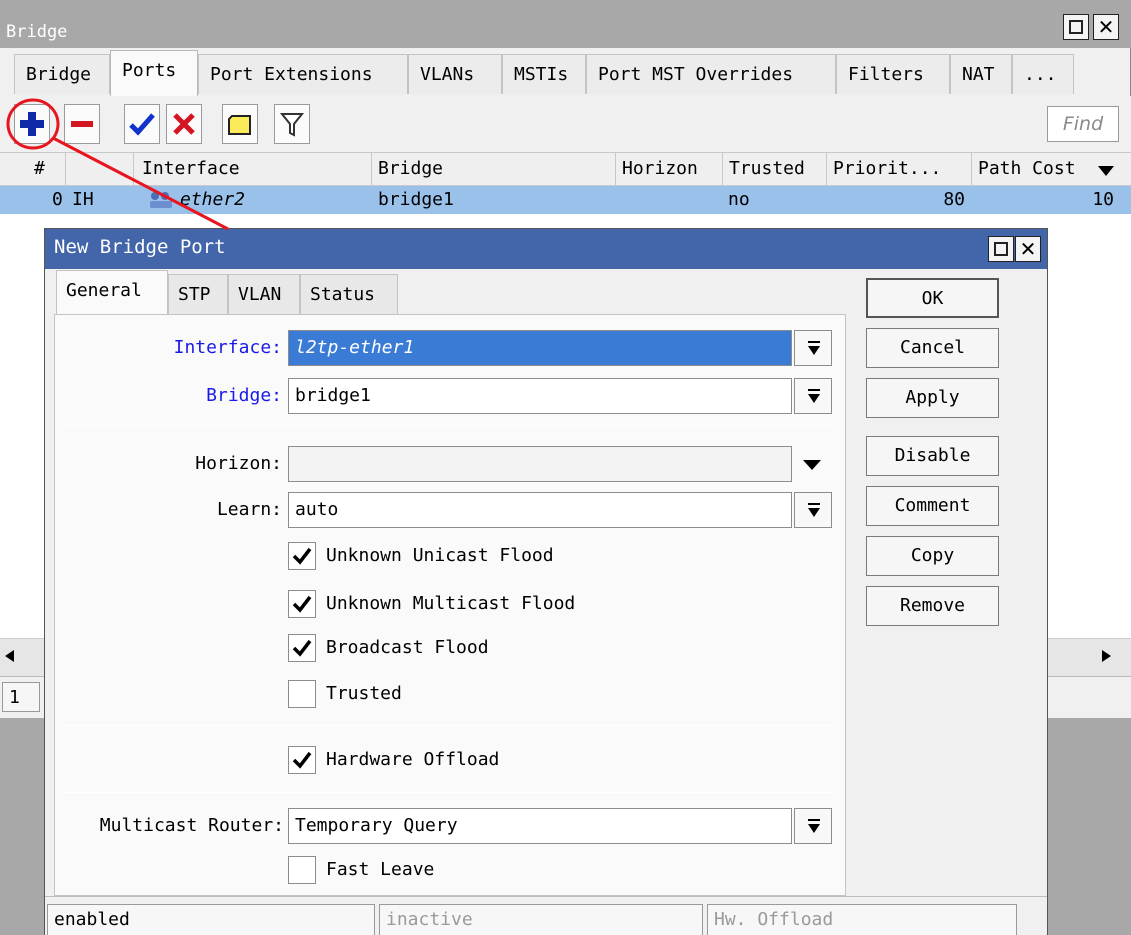 The width and height of the screenshot is (1131, 935). Describe the element at coordinates (407, 647) in the screenshot. I see `broadcast-flood-label: Broadcast Flood` at that location.